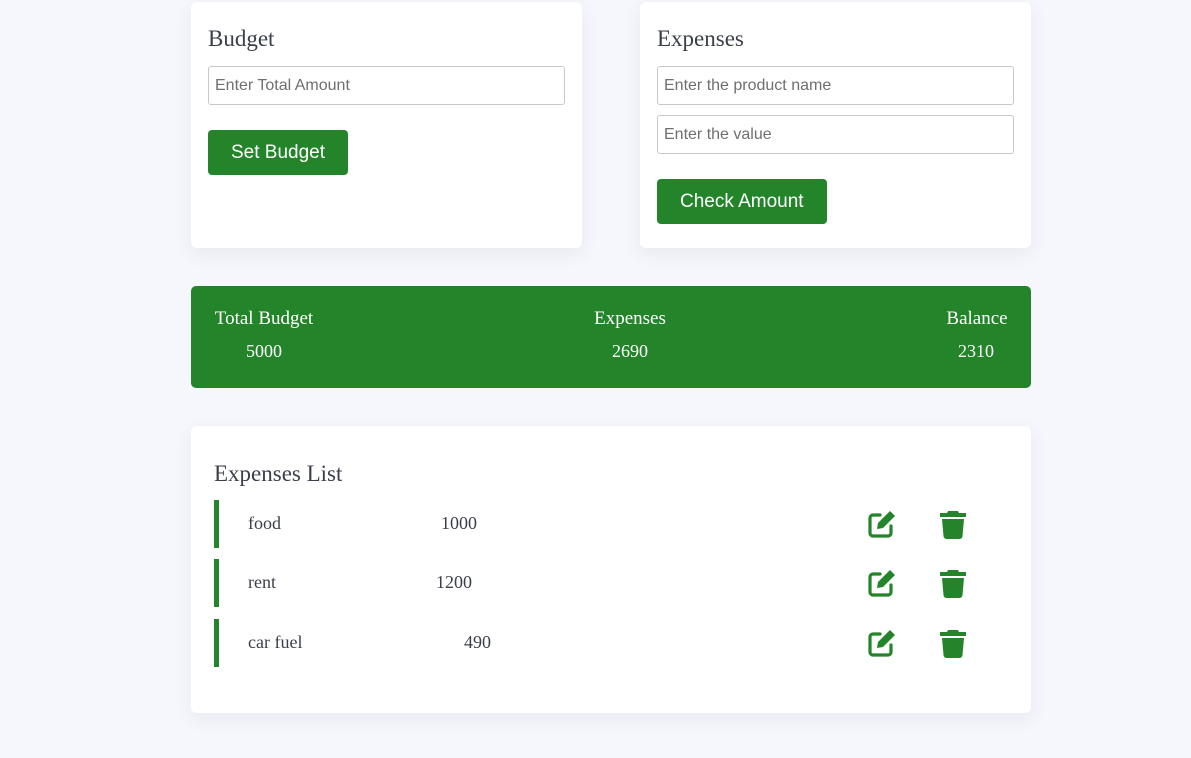  Describe the element at coordinates (264, 318) in the screenshot. I see `total-budget-label: Total Budget` at that location.